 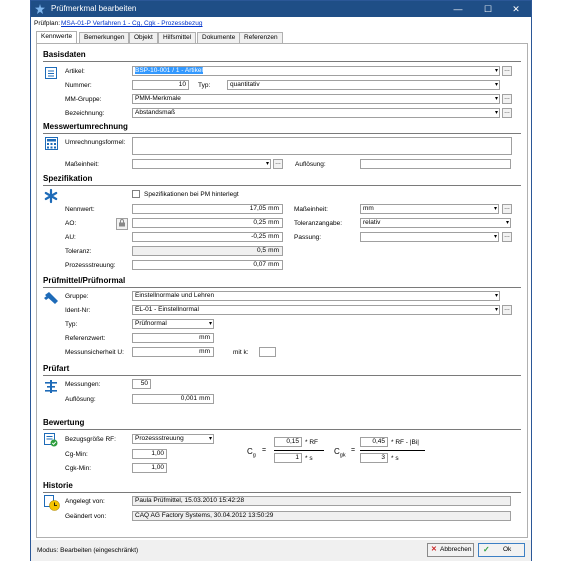 What do you see at coordinates (311, 209) in the screenshot?
I see `spec-masseinheit-label: Maßeinheit:` at bounding box center [311, 209].